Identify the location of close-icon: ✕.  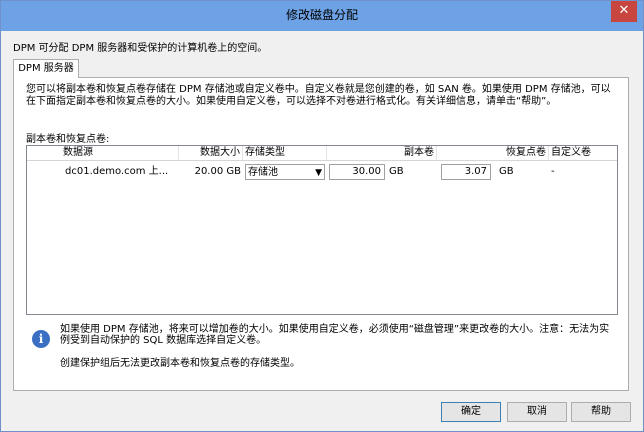
(624, 10).